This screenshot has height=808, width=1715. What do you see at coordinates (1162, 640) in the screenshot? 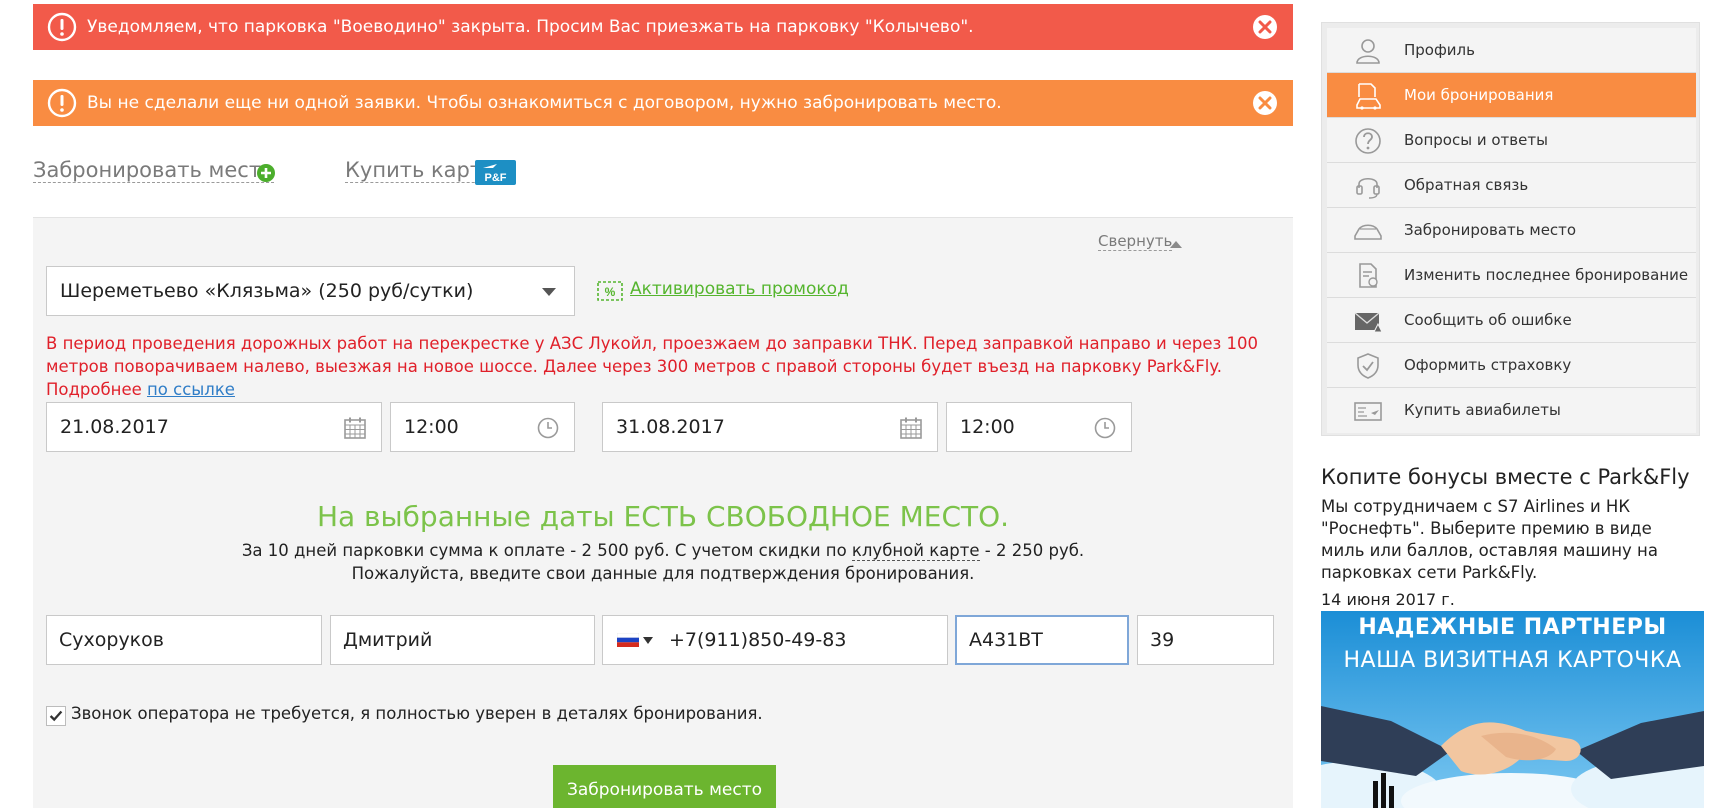
I see `region-code-value: 39` at bounding box center [1162, 640].